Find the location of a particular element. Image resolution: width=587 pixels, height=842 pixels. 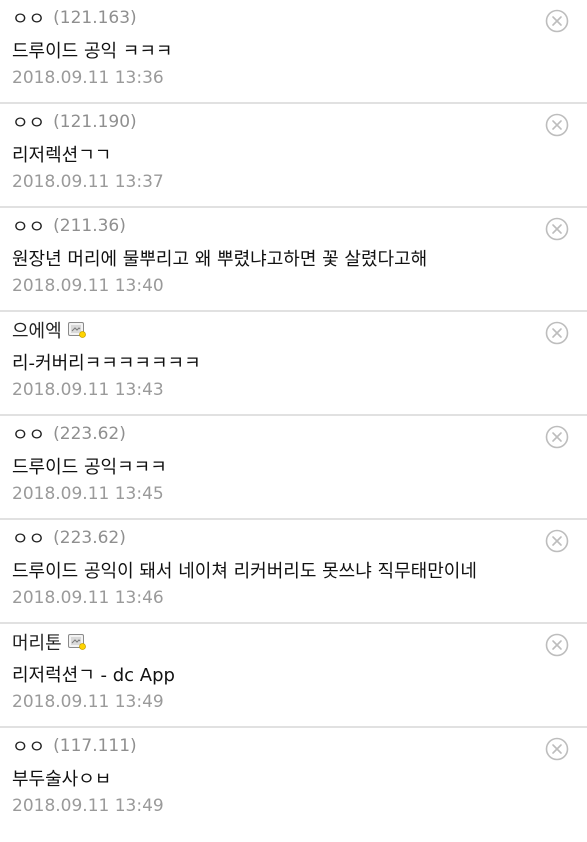

comment-text: 부두술사ㅇㅂ is located at coordinates (62, 779).